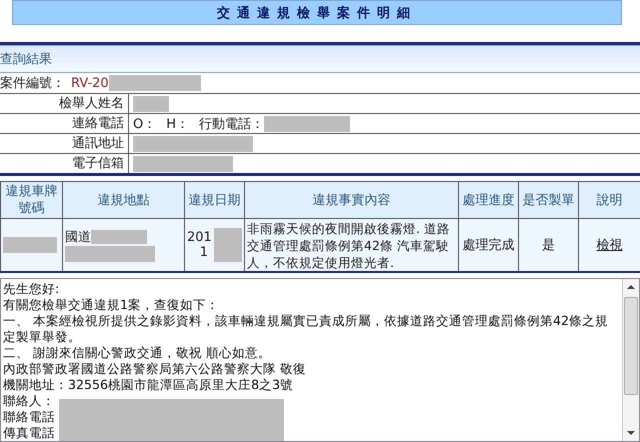  I want to click on field-label: 檢舉人姓名, so click(64, 103).